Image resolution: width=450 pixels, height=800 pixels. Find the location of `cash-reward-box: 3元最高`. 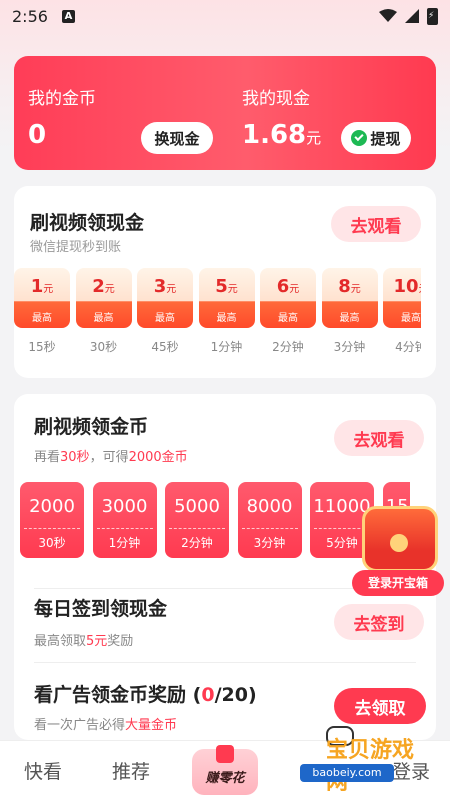

cash-reward-box: 3元最高 is located at coordinates (165, 298).